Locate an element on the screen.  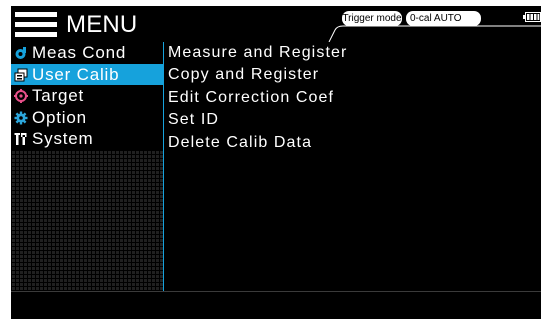
footer-divider is located at coordinates (276, 291).